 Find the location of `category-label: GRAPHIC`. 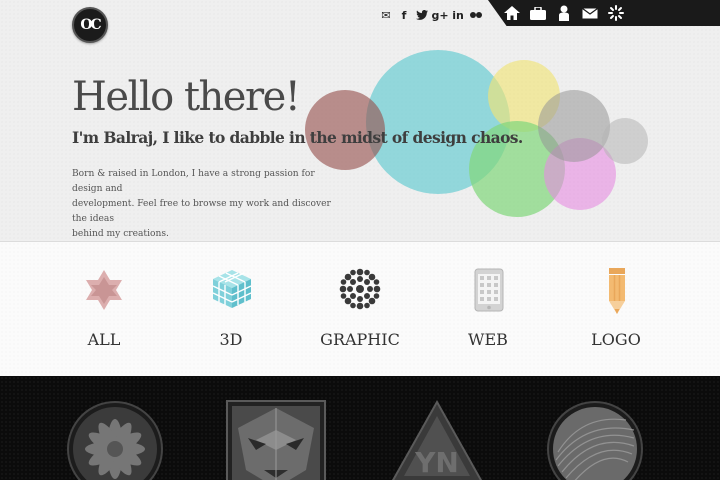

category-label: GRAPHIC is located at coordinates (360, 339).